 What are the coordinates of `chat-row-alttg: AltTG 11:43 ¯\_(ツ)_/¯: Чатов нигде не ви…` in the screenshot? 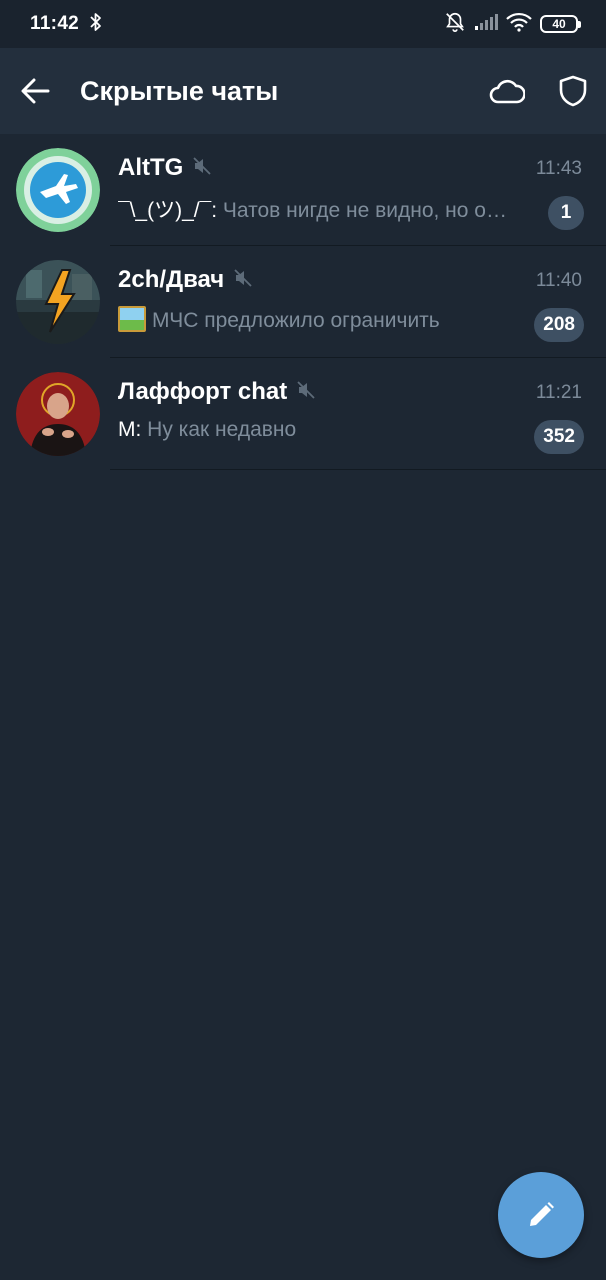 It's located at (303, 190).